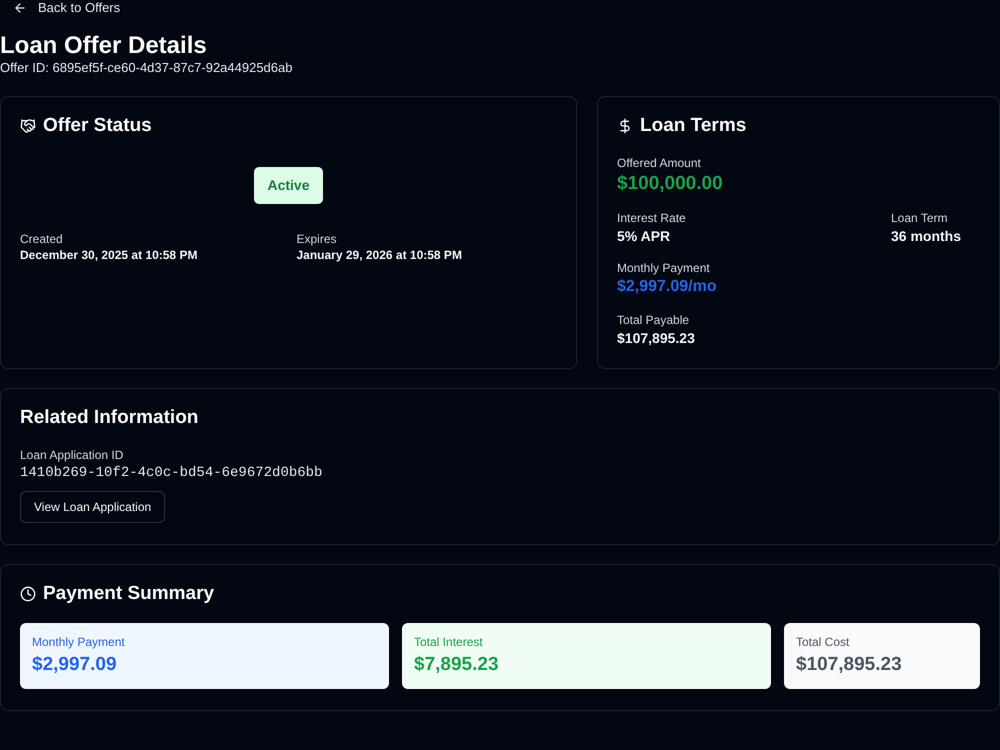 Image resolution: width=1000 pixels, height=750 pixels. I want to click on tile-value: $107,895.23, so click(849, 665).